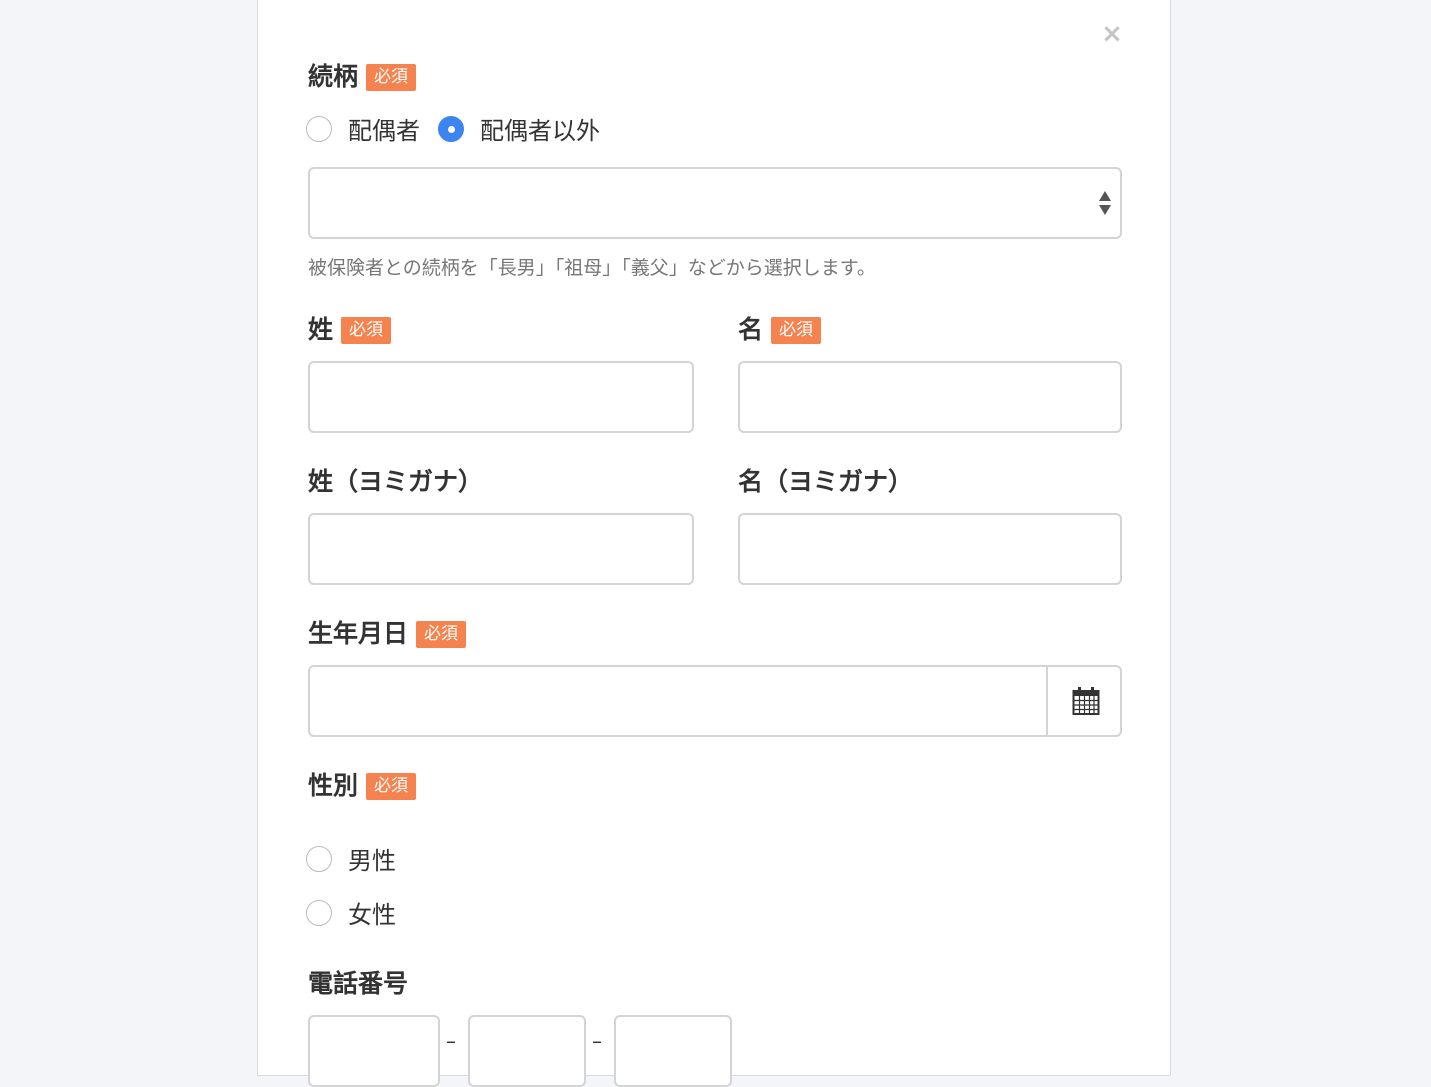 This screenshot has width=1431, height=1087. Describe the element at coordinates (930, 549) in the screenshot. I see `first-name-kana-input` at that location.